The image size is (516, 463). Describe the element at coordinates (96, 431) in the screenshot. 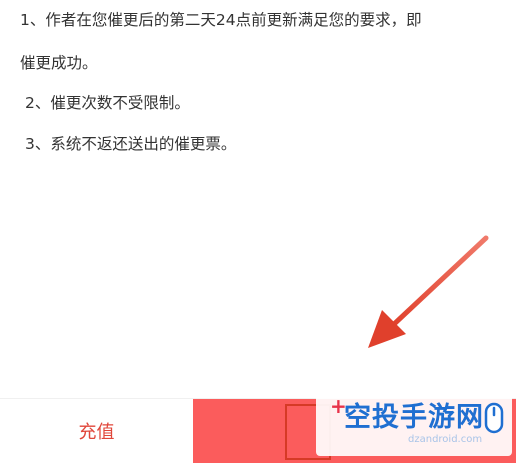

I see `recharge-button: 充值` at that location.